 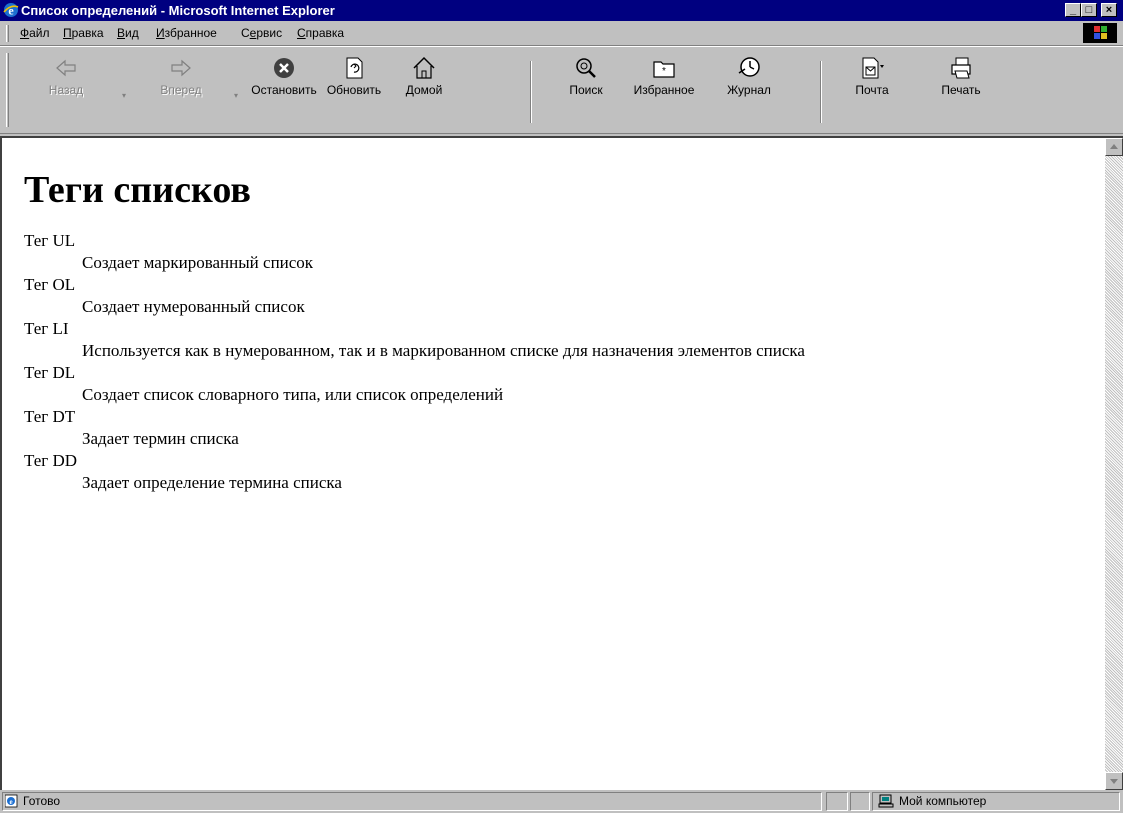 I want to click on definition-term: Тег DD, so click(x=51, y=460).